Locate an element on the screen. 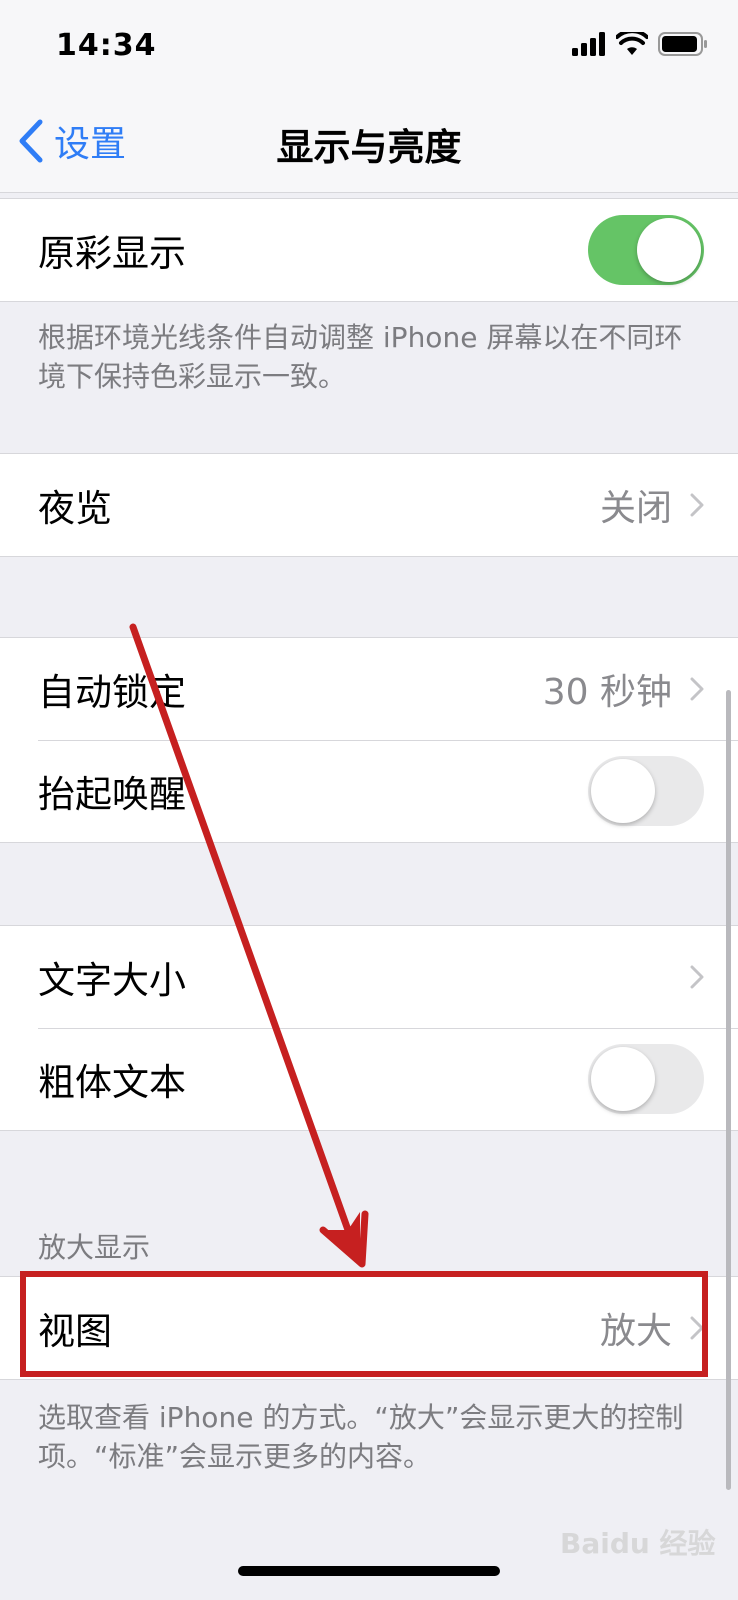 This screenshot has width=738, height=1600. bold-text-row: 粗体文本 is located at coordinates (369, 1079).